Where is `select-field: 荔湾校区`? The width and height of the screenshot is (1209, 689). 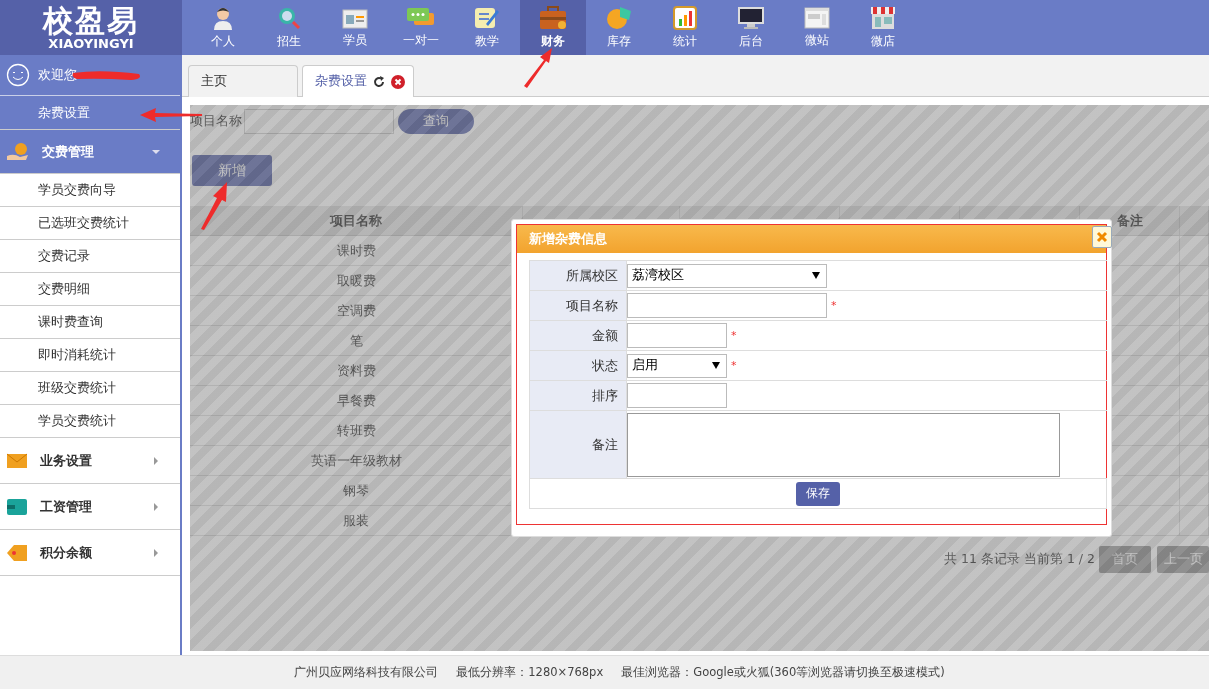
select-field: 荔湾校区 is located at coordinates (727, 275).